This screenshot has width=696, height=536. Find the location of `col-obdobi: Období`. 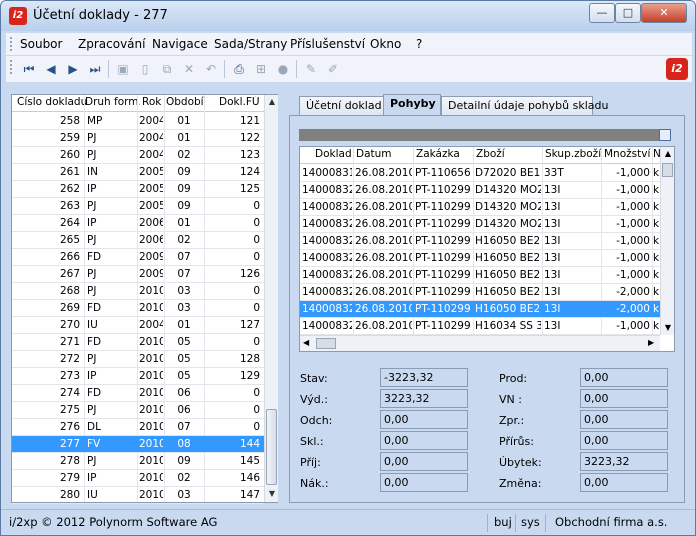

col-obdobi: Období is located at coordinates (186, 102).